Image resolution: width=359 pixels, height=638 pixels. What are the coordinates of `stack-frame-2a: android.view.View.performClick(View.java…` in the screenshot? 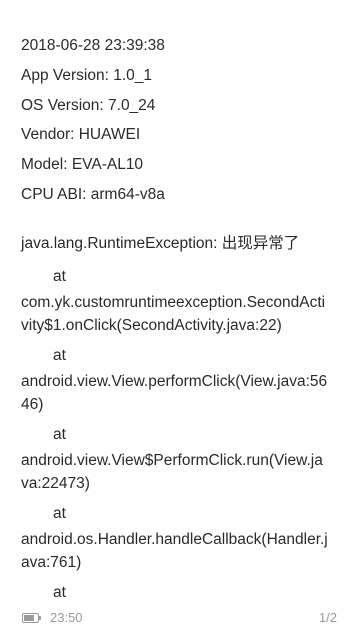 It's located at (174, 381).